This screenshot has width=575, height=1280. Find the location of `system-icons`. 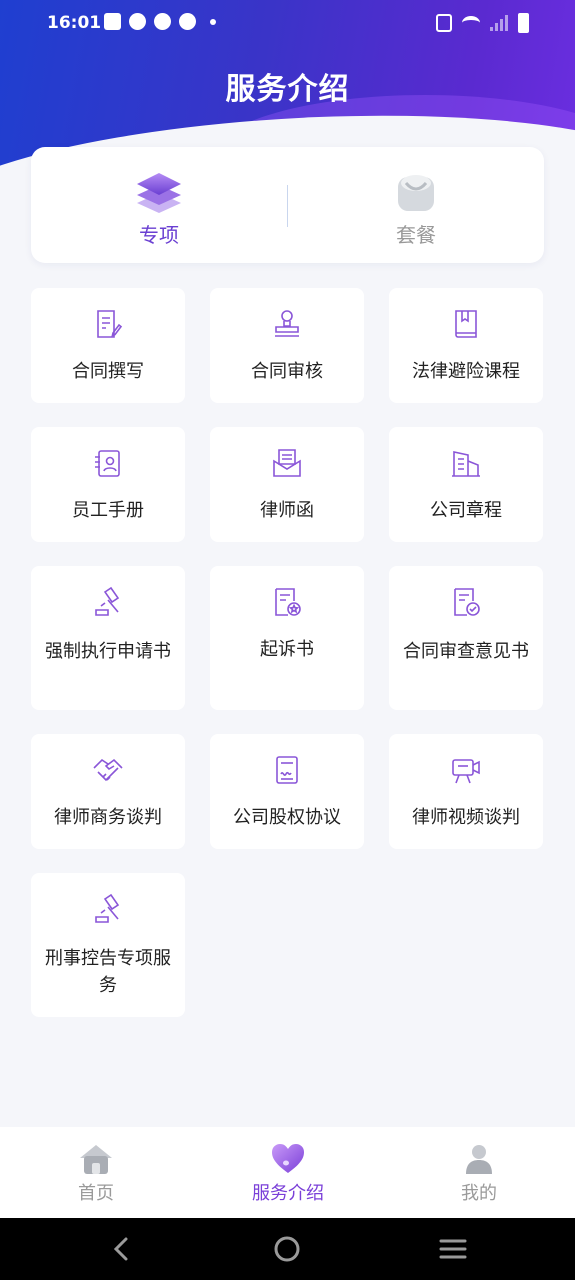

system-icons is located at coordinates (482, 23).